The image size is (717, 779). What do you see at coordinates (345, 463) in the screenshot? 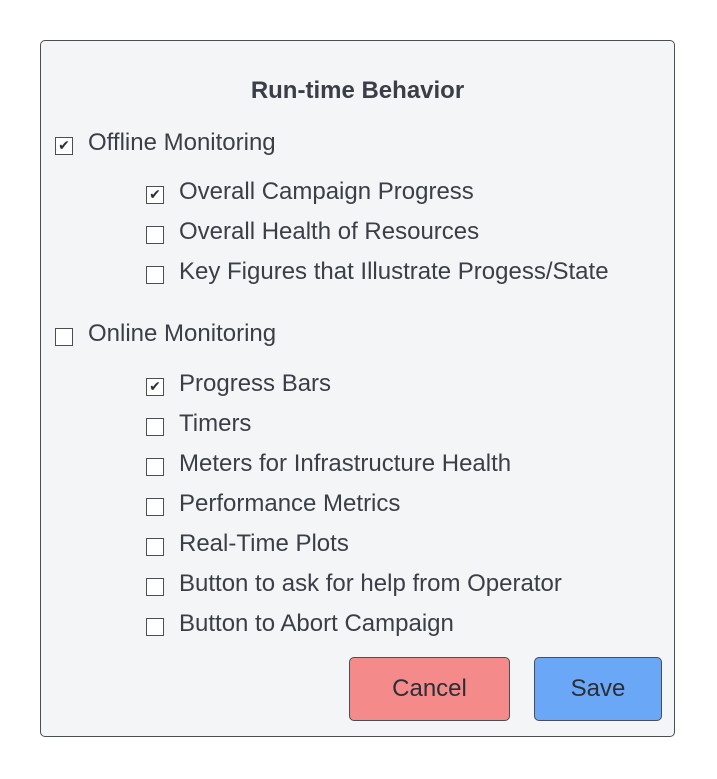
I see `meters-infrastructure-health-label: Meters for Infrastructure Health` at bounding box center [345, 463].